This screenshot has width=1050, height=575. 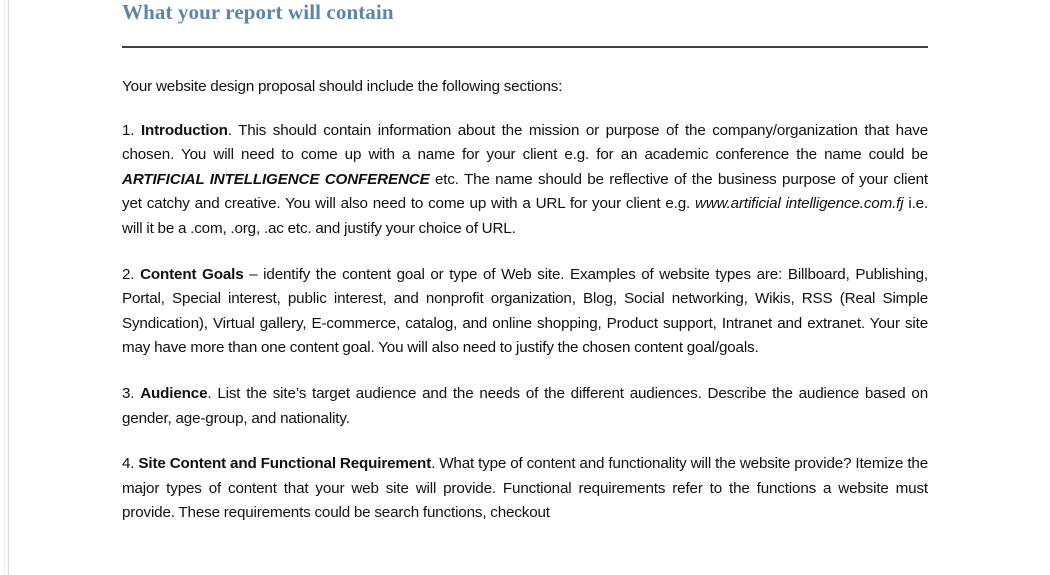 What do you see at coordinates (128, 130) in the screenshot?
I see `item-1-number: 1.` at bounding box center [128, 130].